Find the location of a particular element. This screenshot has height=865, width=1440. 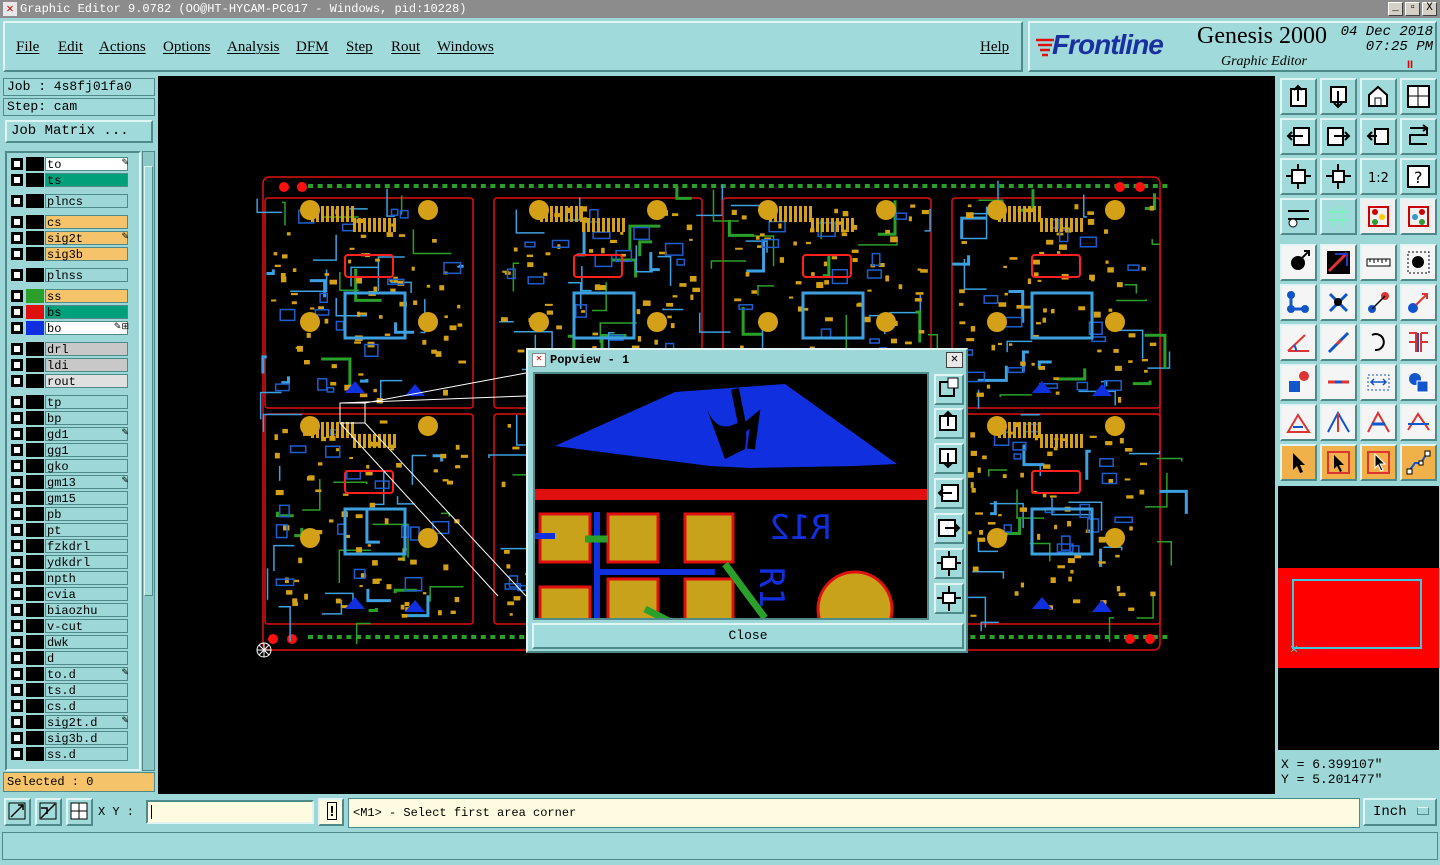

menu-edit: Edit is located at coordinates (70, 47).